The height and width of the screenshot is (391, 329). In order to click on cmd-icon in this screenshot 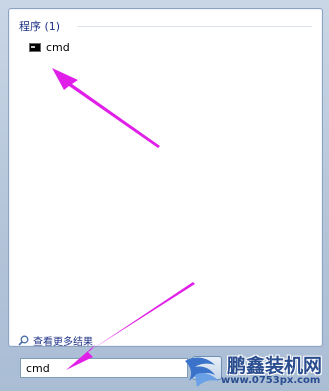, I will do `click(35, 47)`.